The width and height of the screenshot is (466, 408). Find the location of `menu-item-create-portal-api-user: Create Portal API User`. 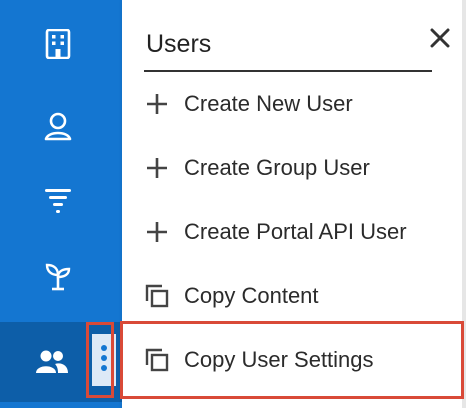

menu-item-create-portal-api-user: Create Portal API User is located at coordinates (294, 232).